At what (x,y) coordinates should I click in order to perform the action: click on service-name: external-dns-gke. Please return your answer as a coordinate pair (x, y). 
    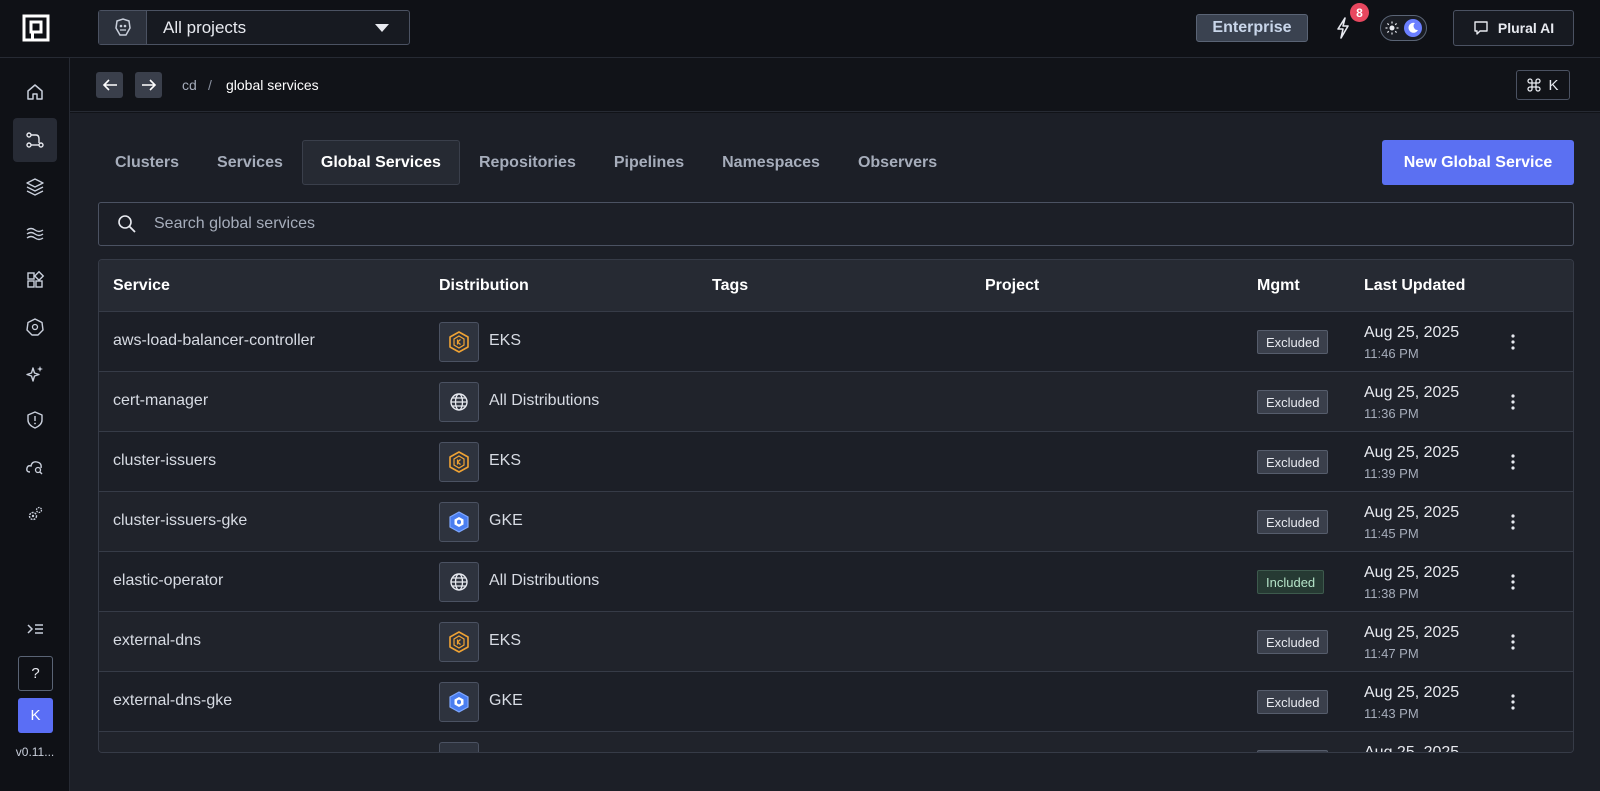
    Looking at the image, I should click on (172, 701).